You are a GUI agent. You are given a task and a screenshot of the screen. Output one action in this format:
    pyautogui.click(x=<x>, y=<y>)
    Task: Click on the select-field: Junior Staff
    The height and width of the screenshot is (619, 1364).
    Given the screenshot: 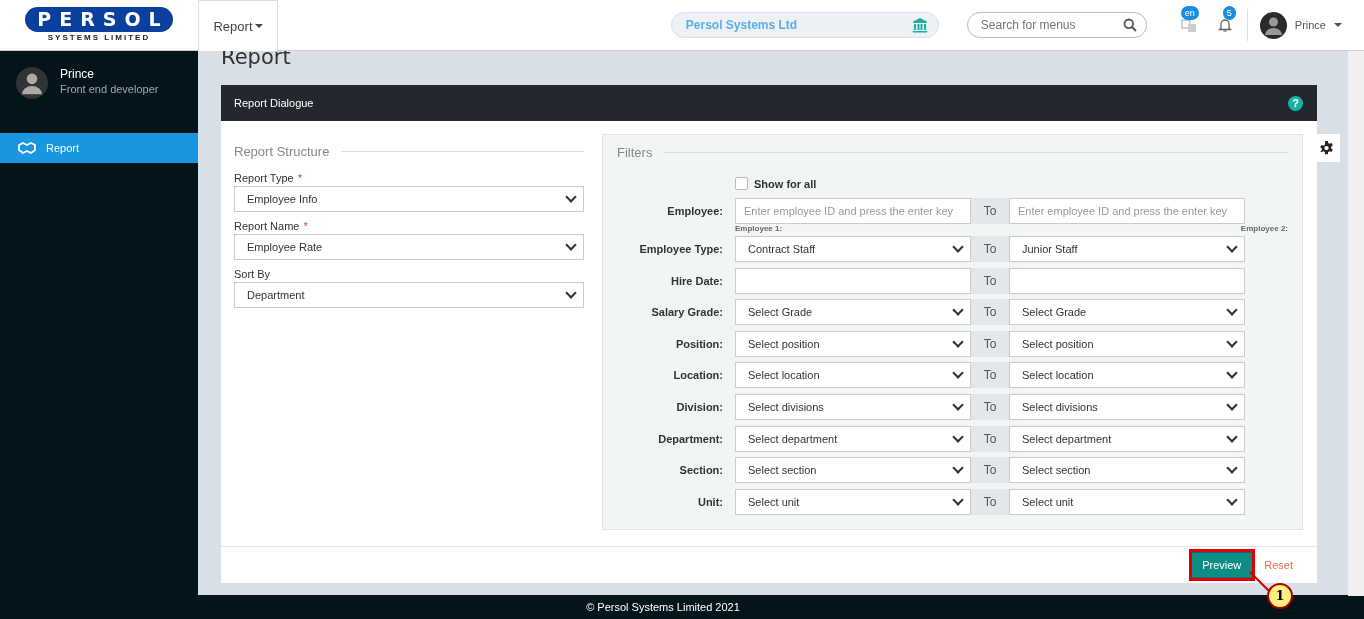 What is the action you would take?
    pyautogui.click(x=1127, y=249)
    